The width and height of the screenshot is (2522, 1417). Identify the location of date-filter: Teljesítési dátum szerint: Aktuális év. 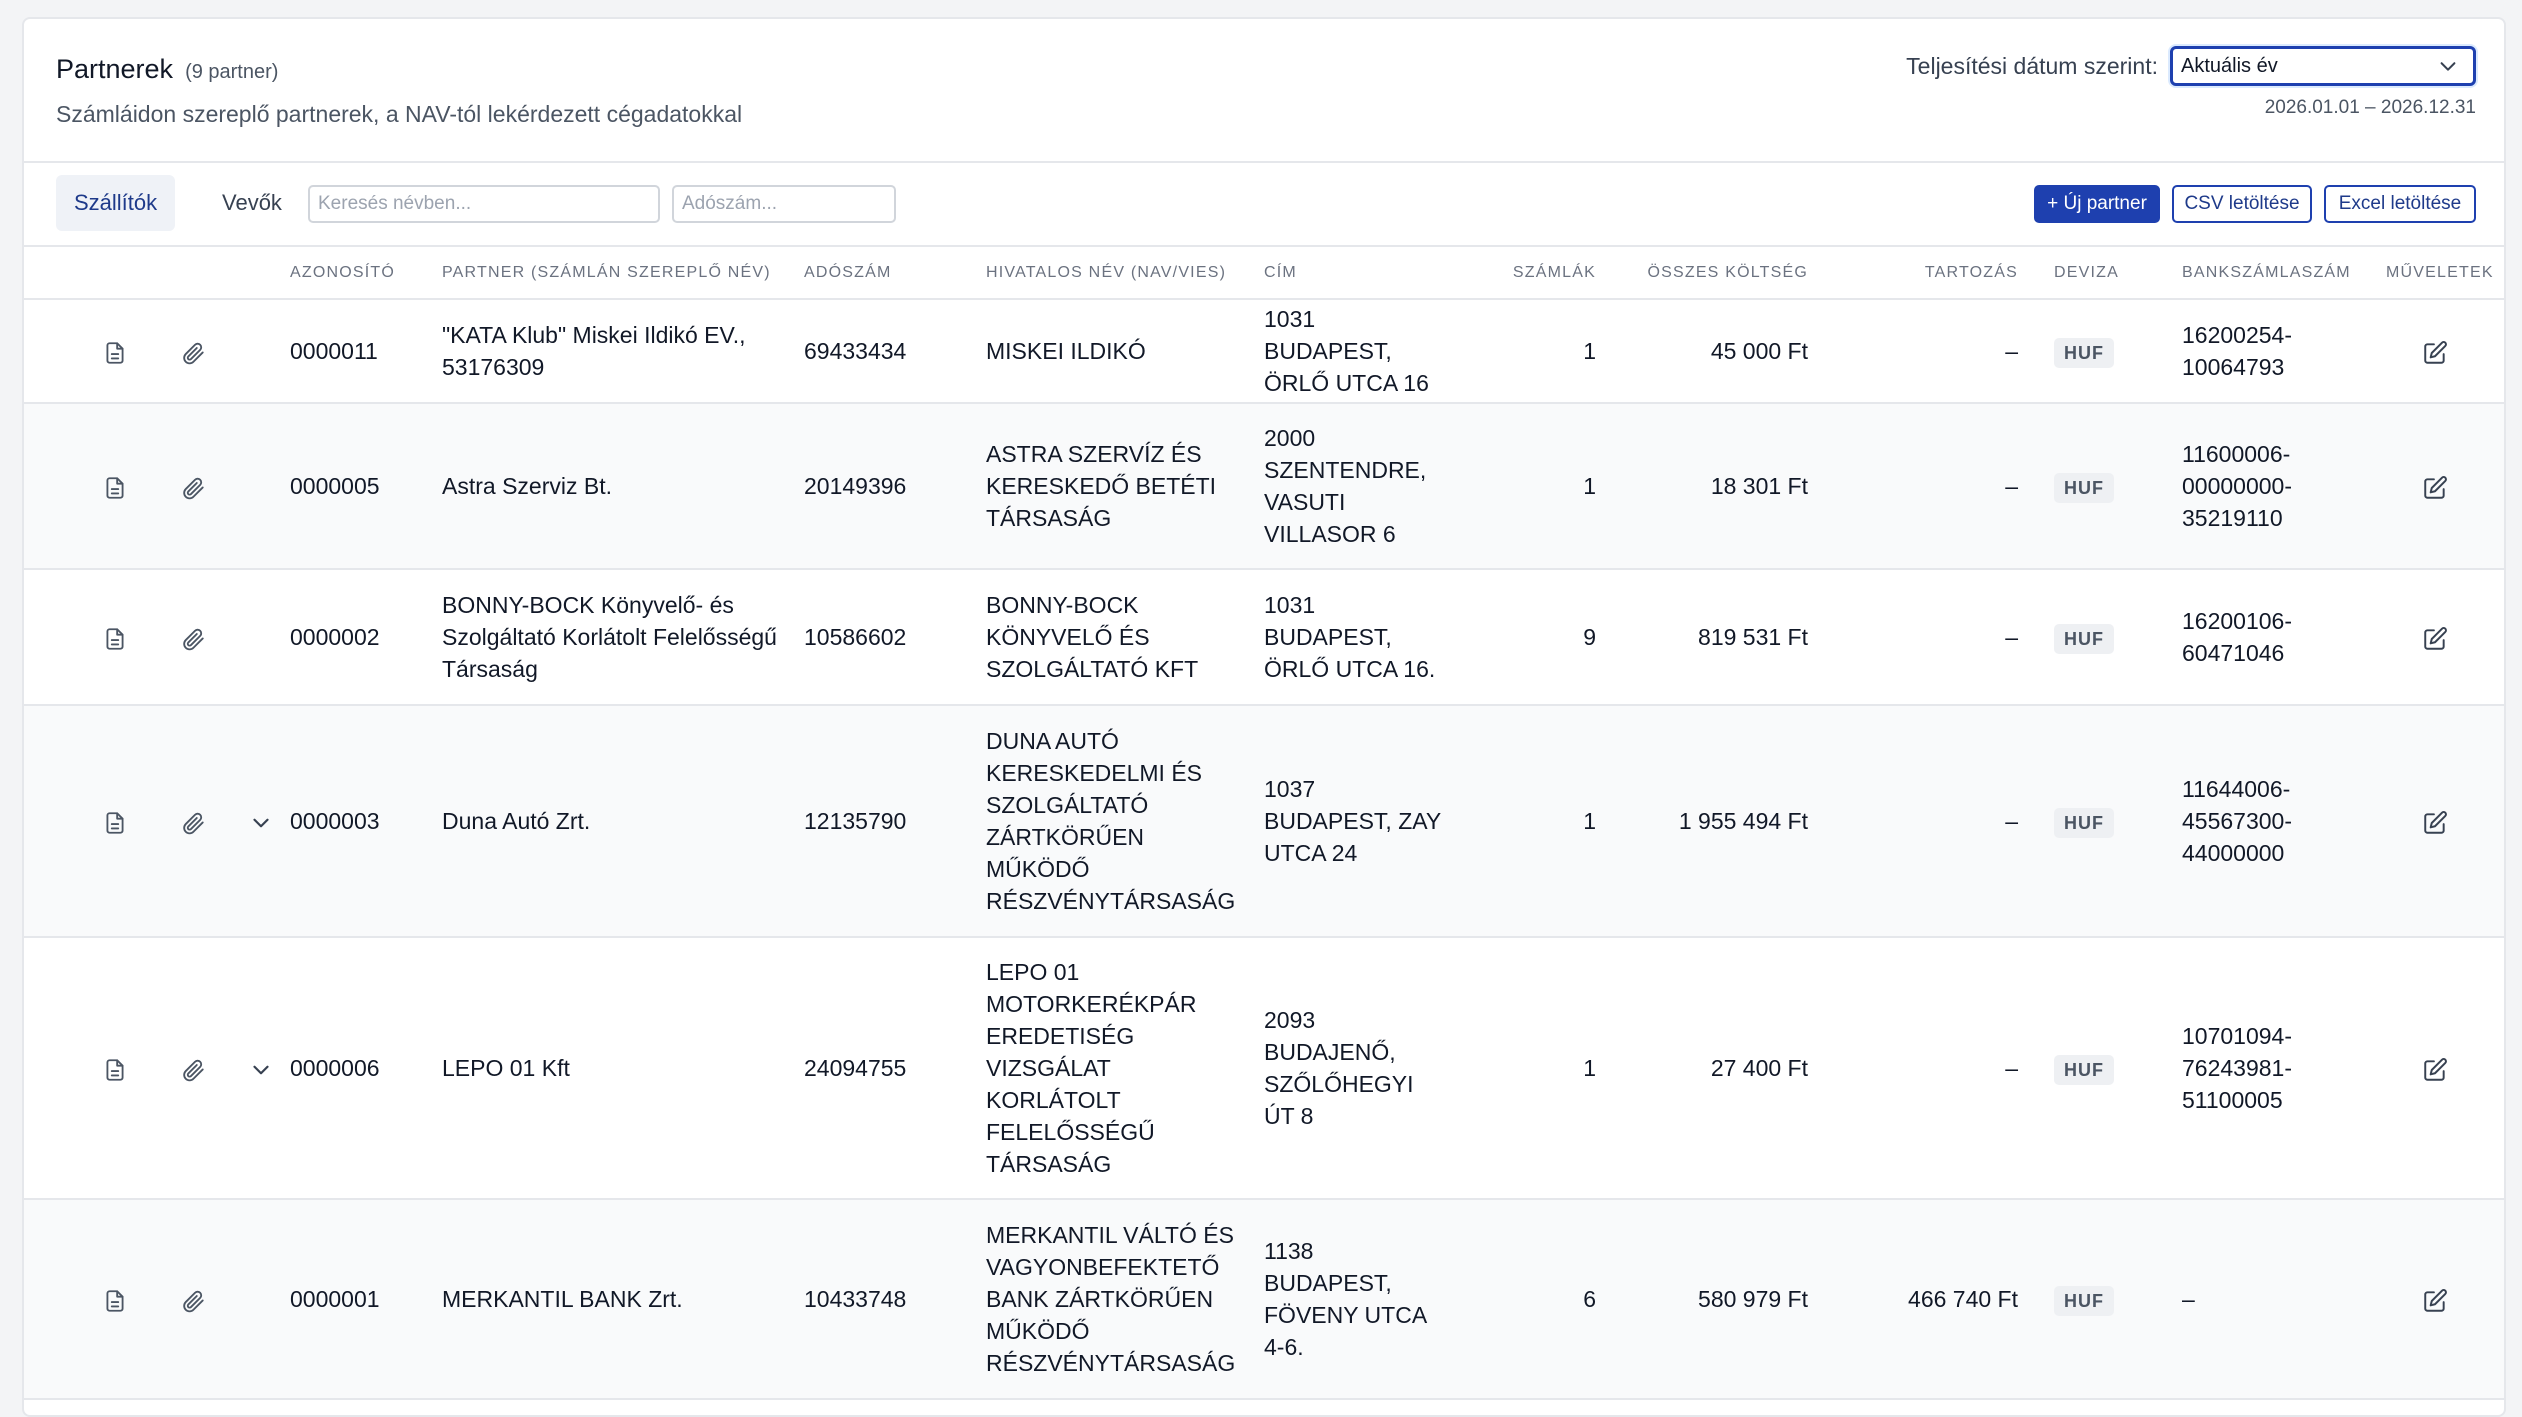
(2191, 66).